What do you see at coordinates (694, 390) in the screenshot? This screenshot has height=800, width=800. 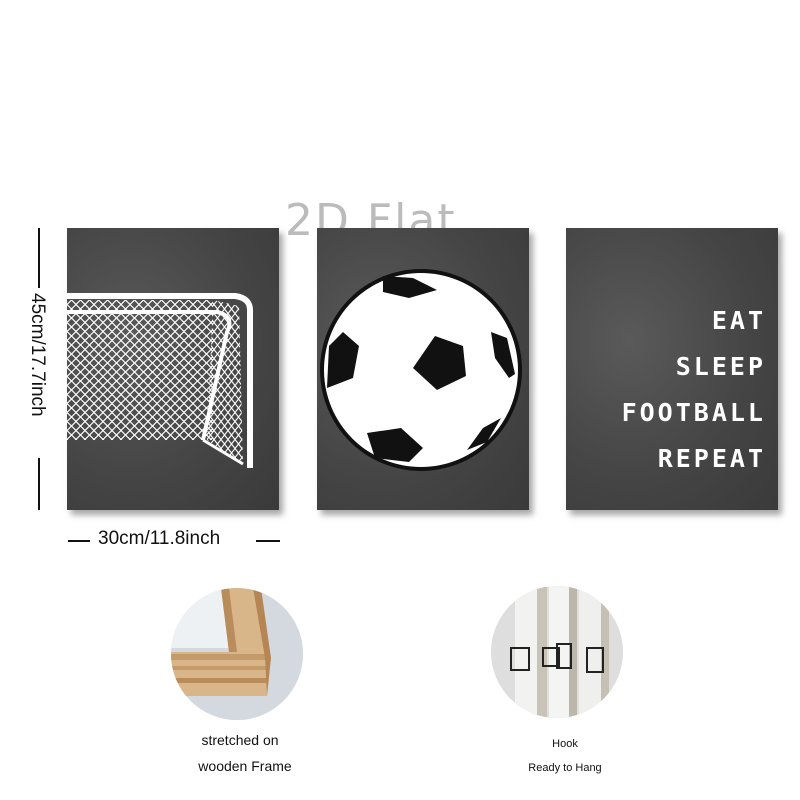 I see `slogan-text: EAT SLEEP FOOTBALL REPEAT` at bounding box center [694, 390].